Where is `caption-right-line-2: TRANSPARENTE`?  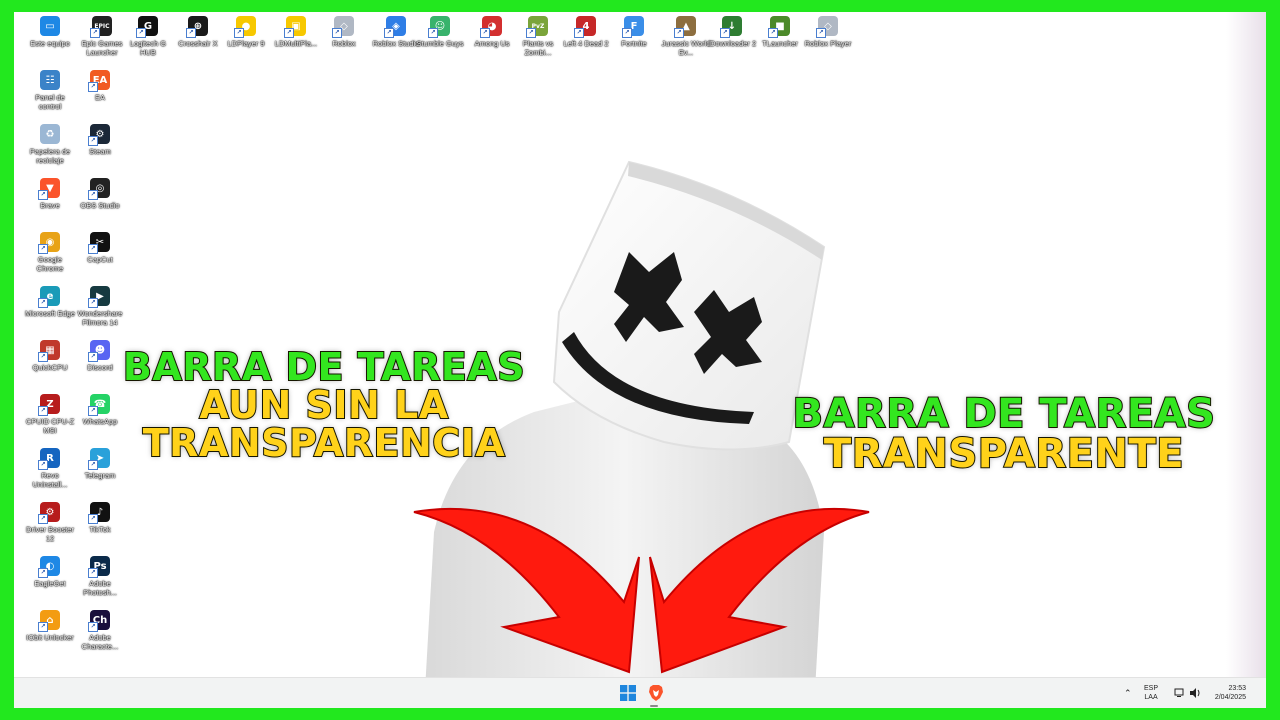 caption-right-line-2: TRANSPARENTE is located at coordinates (1004, 454).